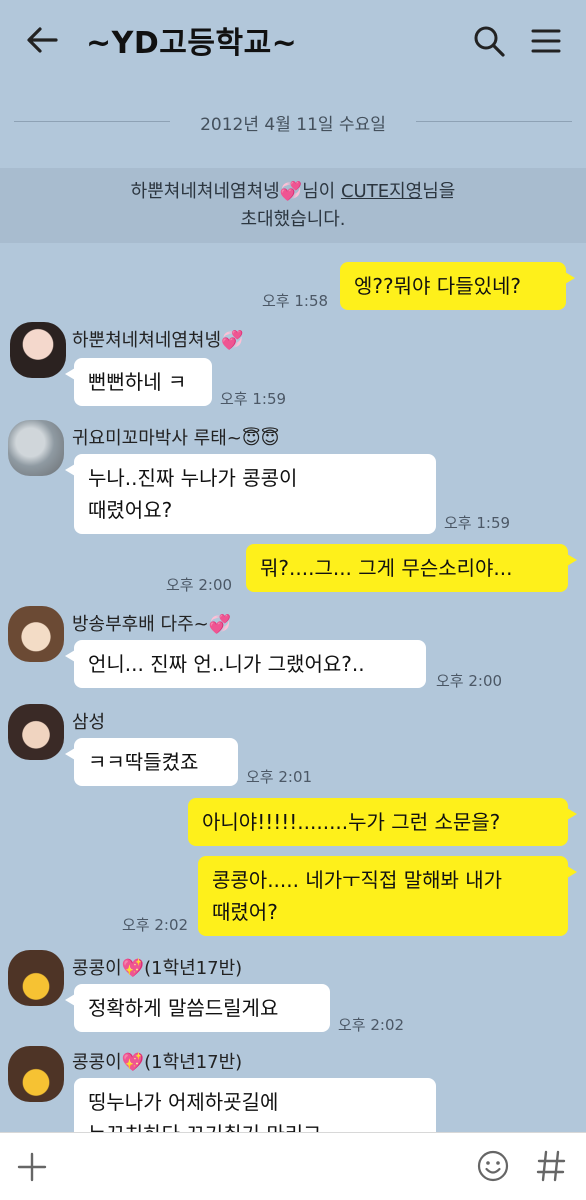 This screenshot has width=586, height=1200. Describe the element at coordinates (493, 1166) in the screenshot. I see `smiley-icon` at that location.